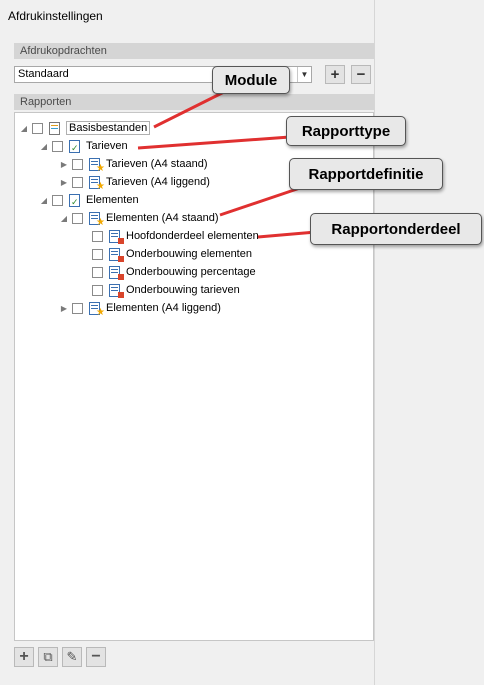 This screenshot has height=685, width=484. What do you see at coordinates (55, 16) in the screenshot?
I see `window-title: Afdrukinstellingen` at bounding box center [55, 16].